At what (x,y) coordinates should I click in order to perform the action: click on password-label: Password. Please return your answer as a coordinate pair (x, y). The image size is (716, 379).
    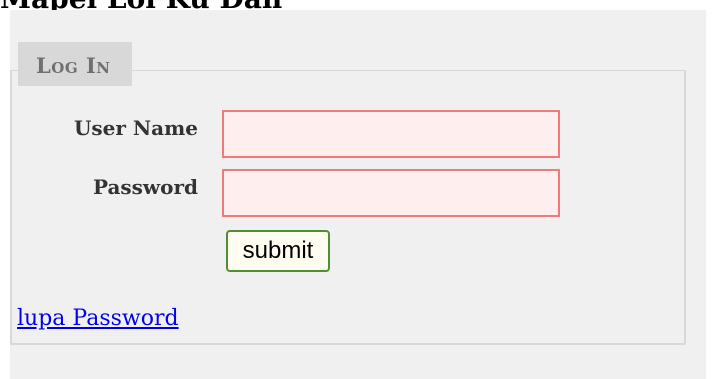
    Looking at the image, I should click on (145, 187).